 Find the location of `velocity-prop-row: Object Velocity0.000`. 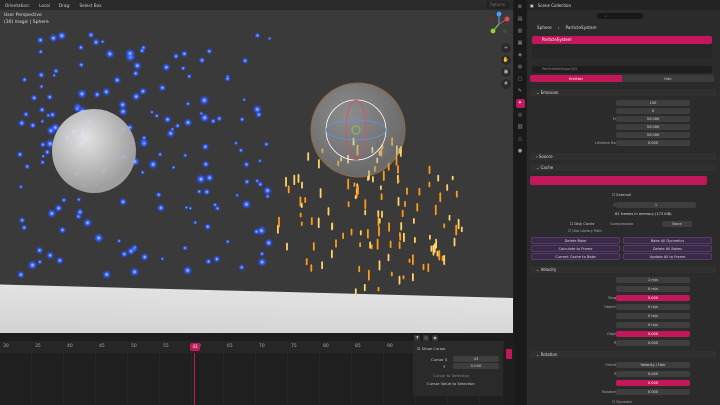

velocity-prop-row: Object Velocity0.000 is located at coordinates (623, 334).